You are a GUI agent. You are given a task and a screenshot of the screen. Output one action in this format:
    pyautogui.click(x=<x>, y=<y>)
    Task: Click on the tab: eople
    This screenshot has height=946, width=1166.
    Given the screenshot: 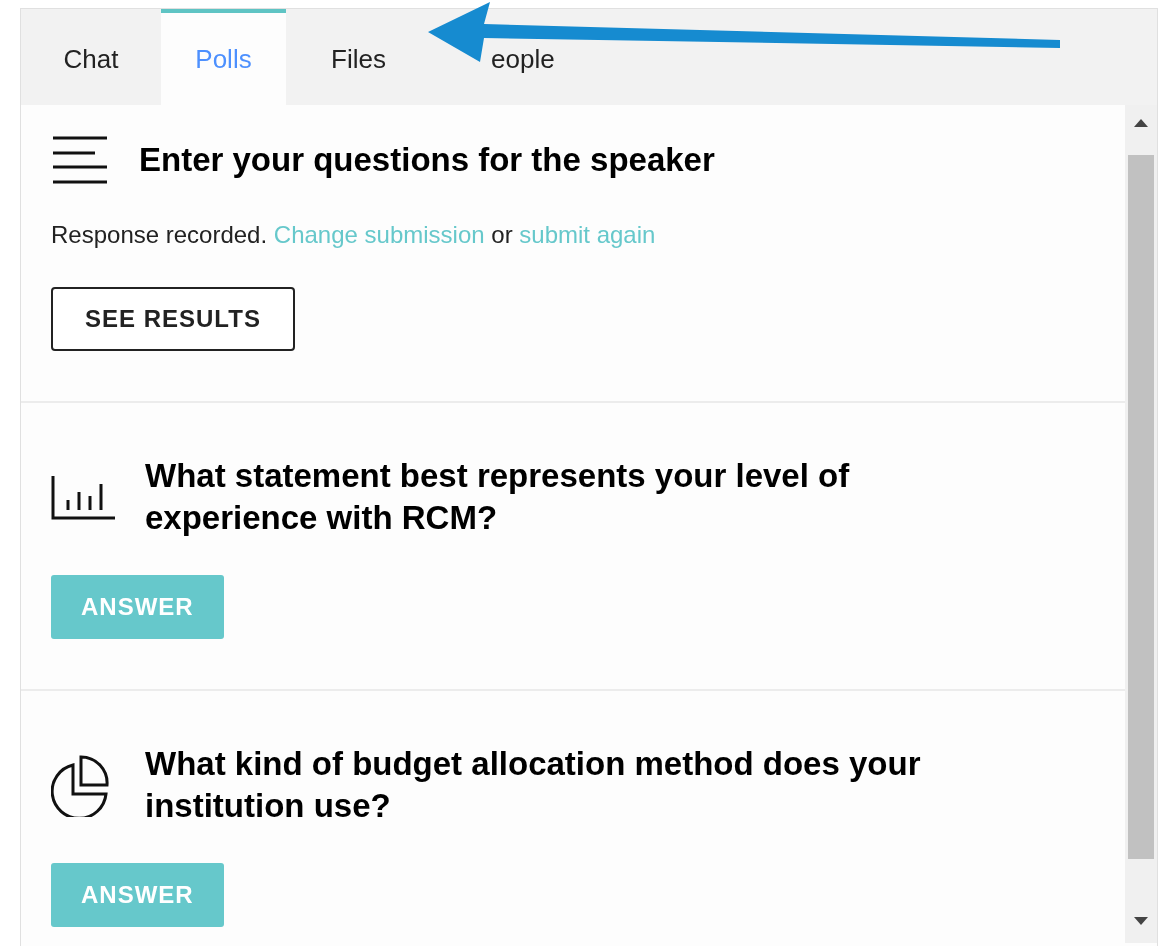 What is the action you would take?
    pyautogui.click(x=509, y=57)
    